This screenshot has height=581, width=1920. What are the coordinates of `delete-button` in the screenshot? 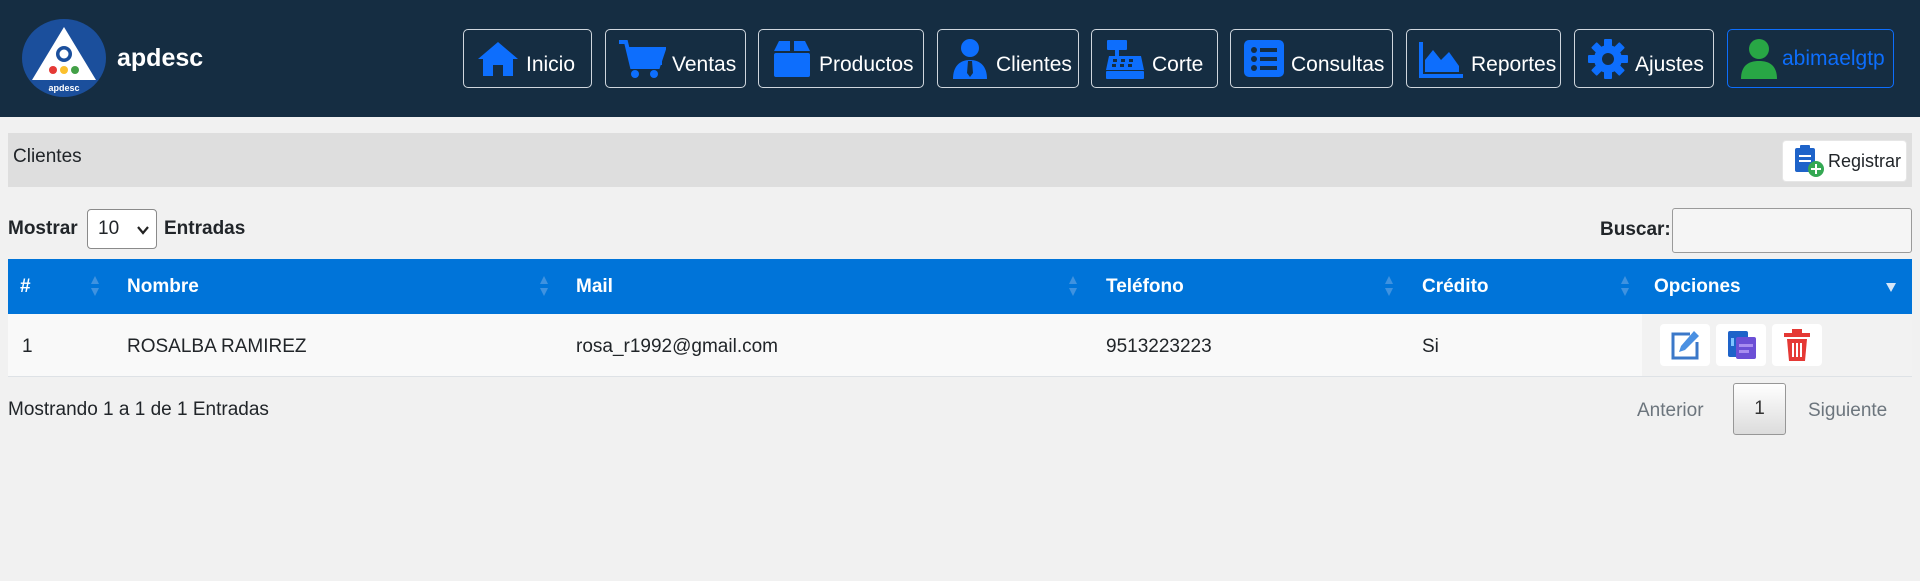 It's located at (1797, 345).